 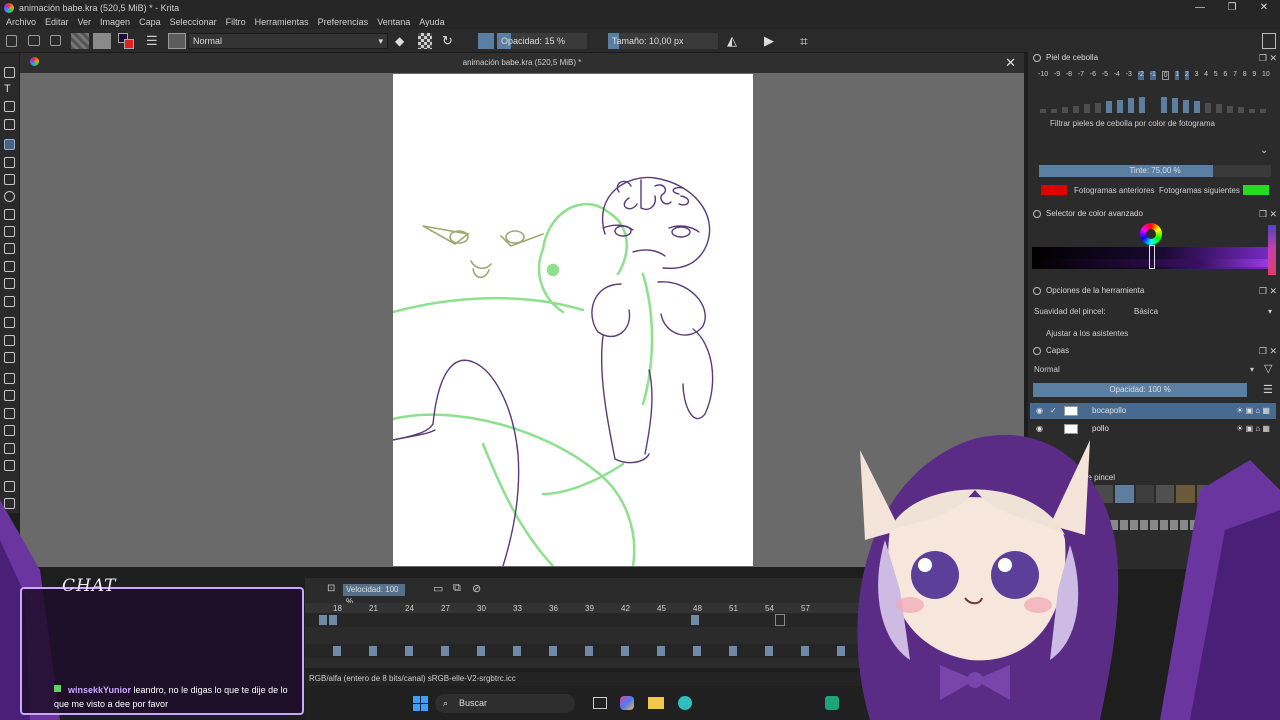 What do you see at coordinates (9, 179) in the screenshot?
I see `rectangle-tool-icon` at bounding box center [9, 179].